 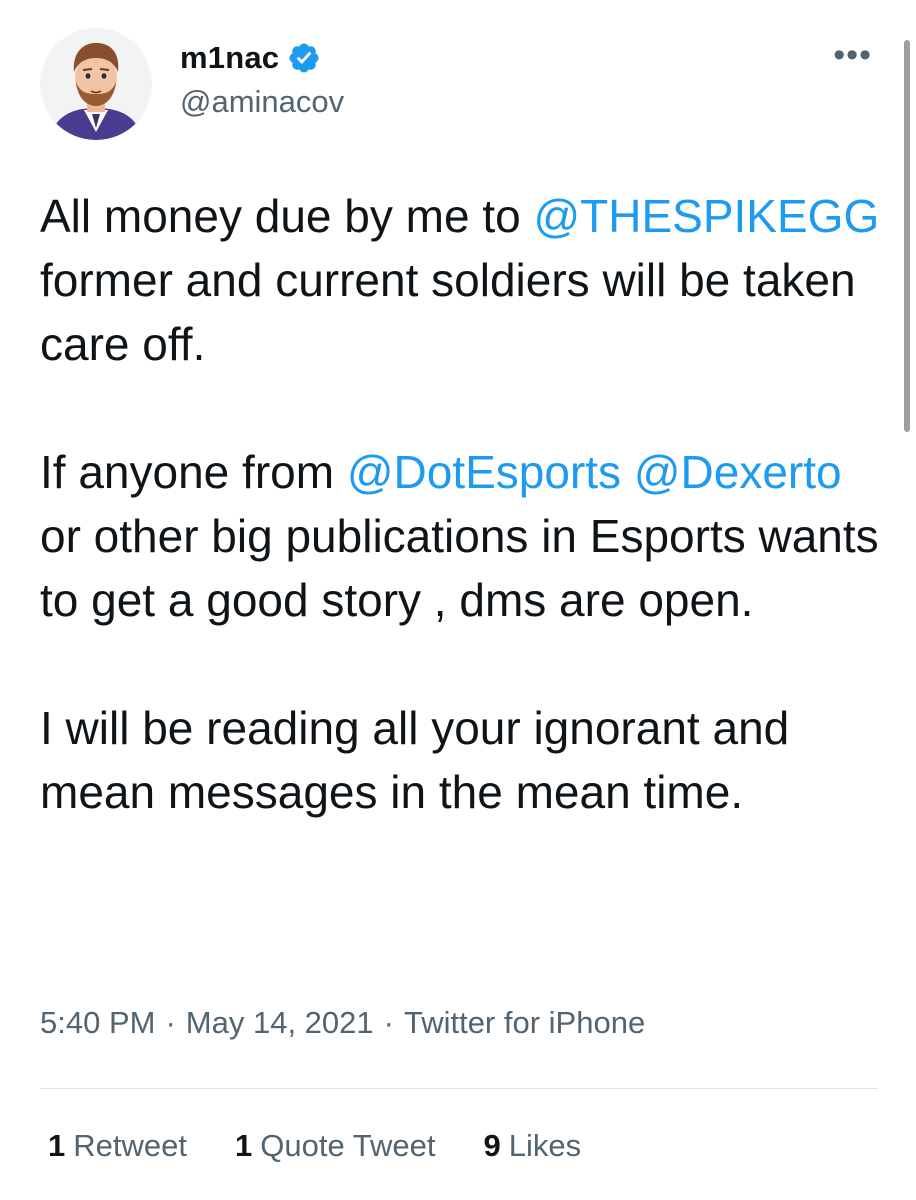 I want to click on display-name: m1nac, so click(x=229, y=58).